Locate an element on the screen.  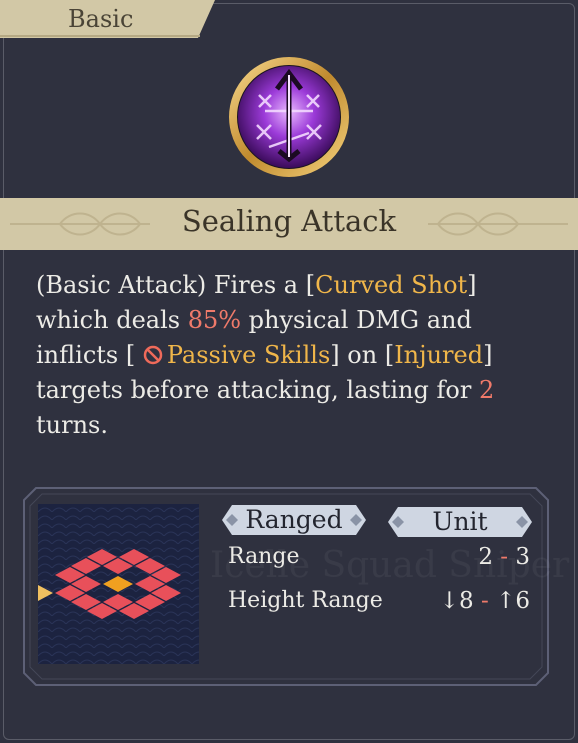
height-range-value: ↓8 - ↑6 is located at coordinates (485, 601).